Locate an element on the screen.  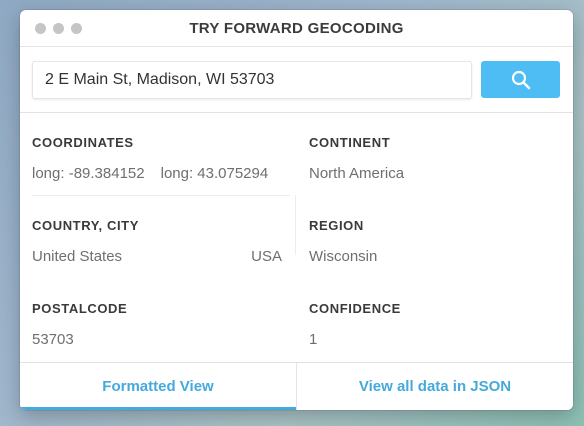
close-window-button is located at coordinates (40, 28).